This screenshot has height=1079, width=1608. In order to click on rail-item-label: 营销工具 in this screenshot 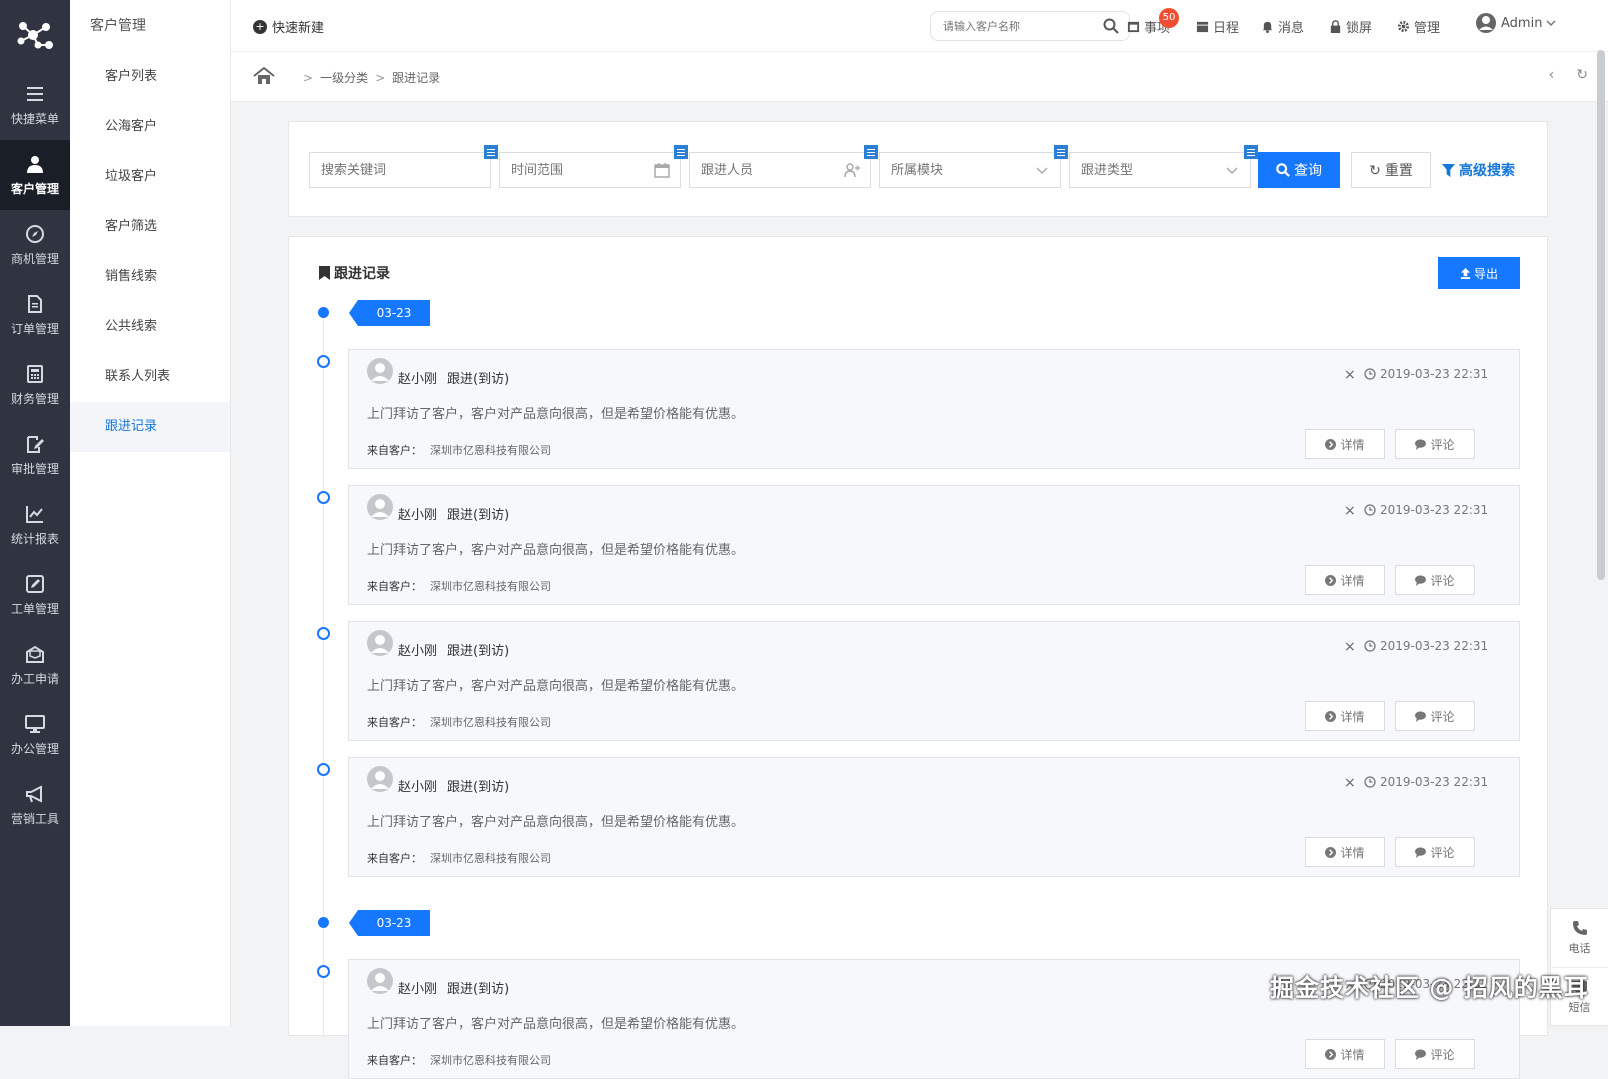, I will do `click(34, 818)`.